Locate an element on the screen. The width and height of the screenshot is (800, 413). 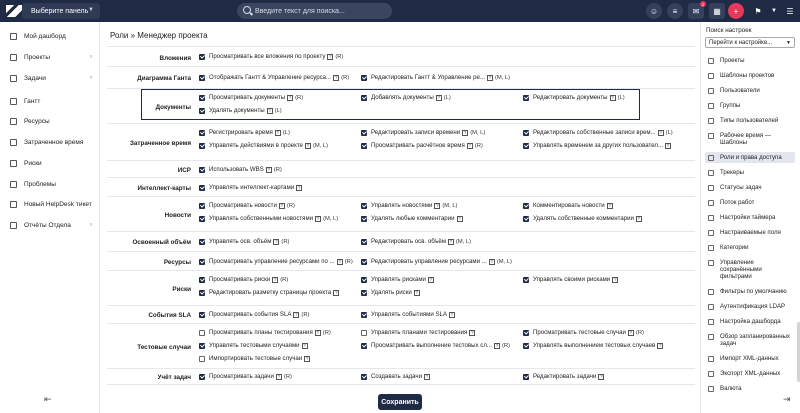
permission-item: Управлять событиями SLA? is located at coordinates (408, 314).